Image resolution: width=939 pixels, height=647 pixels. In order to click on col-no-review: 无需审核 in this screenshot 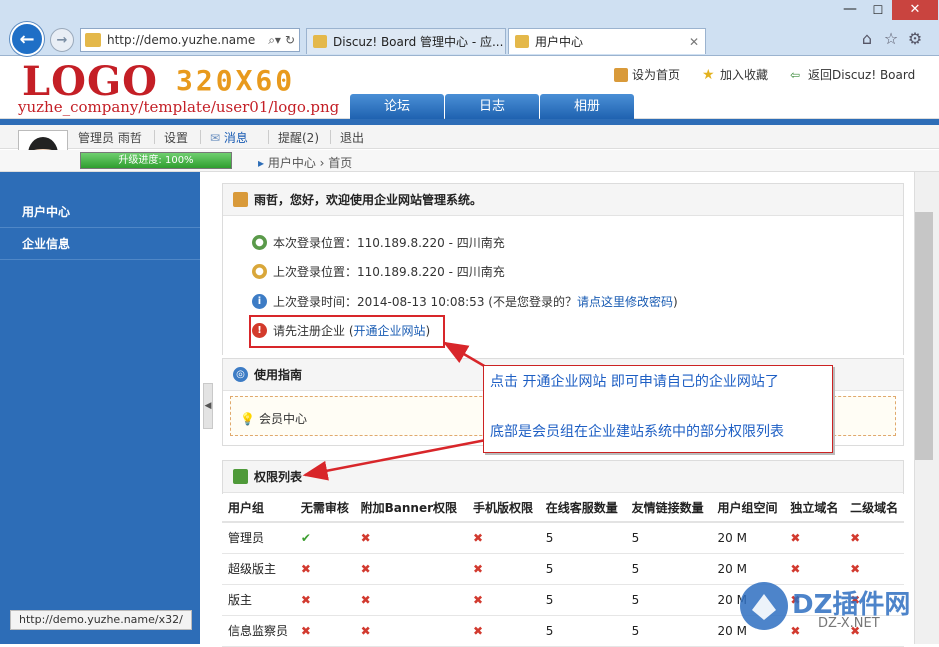, I will do `click(324, 508)`.